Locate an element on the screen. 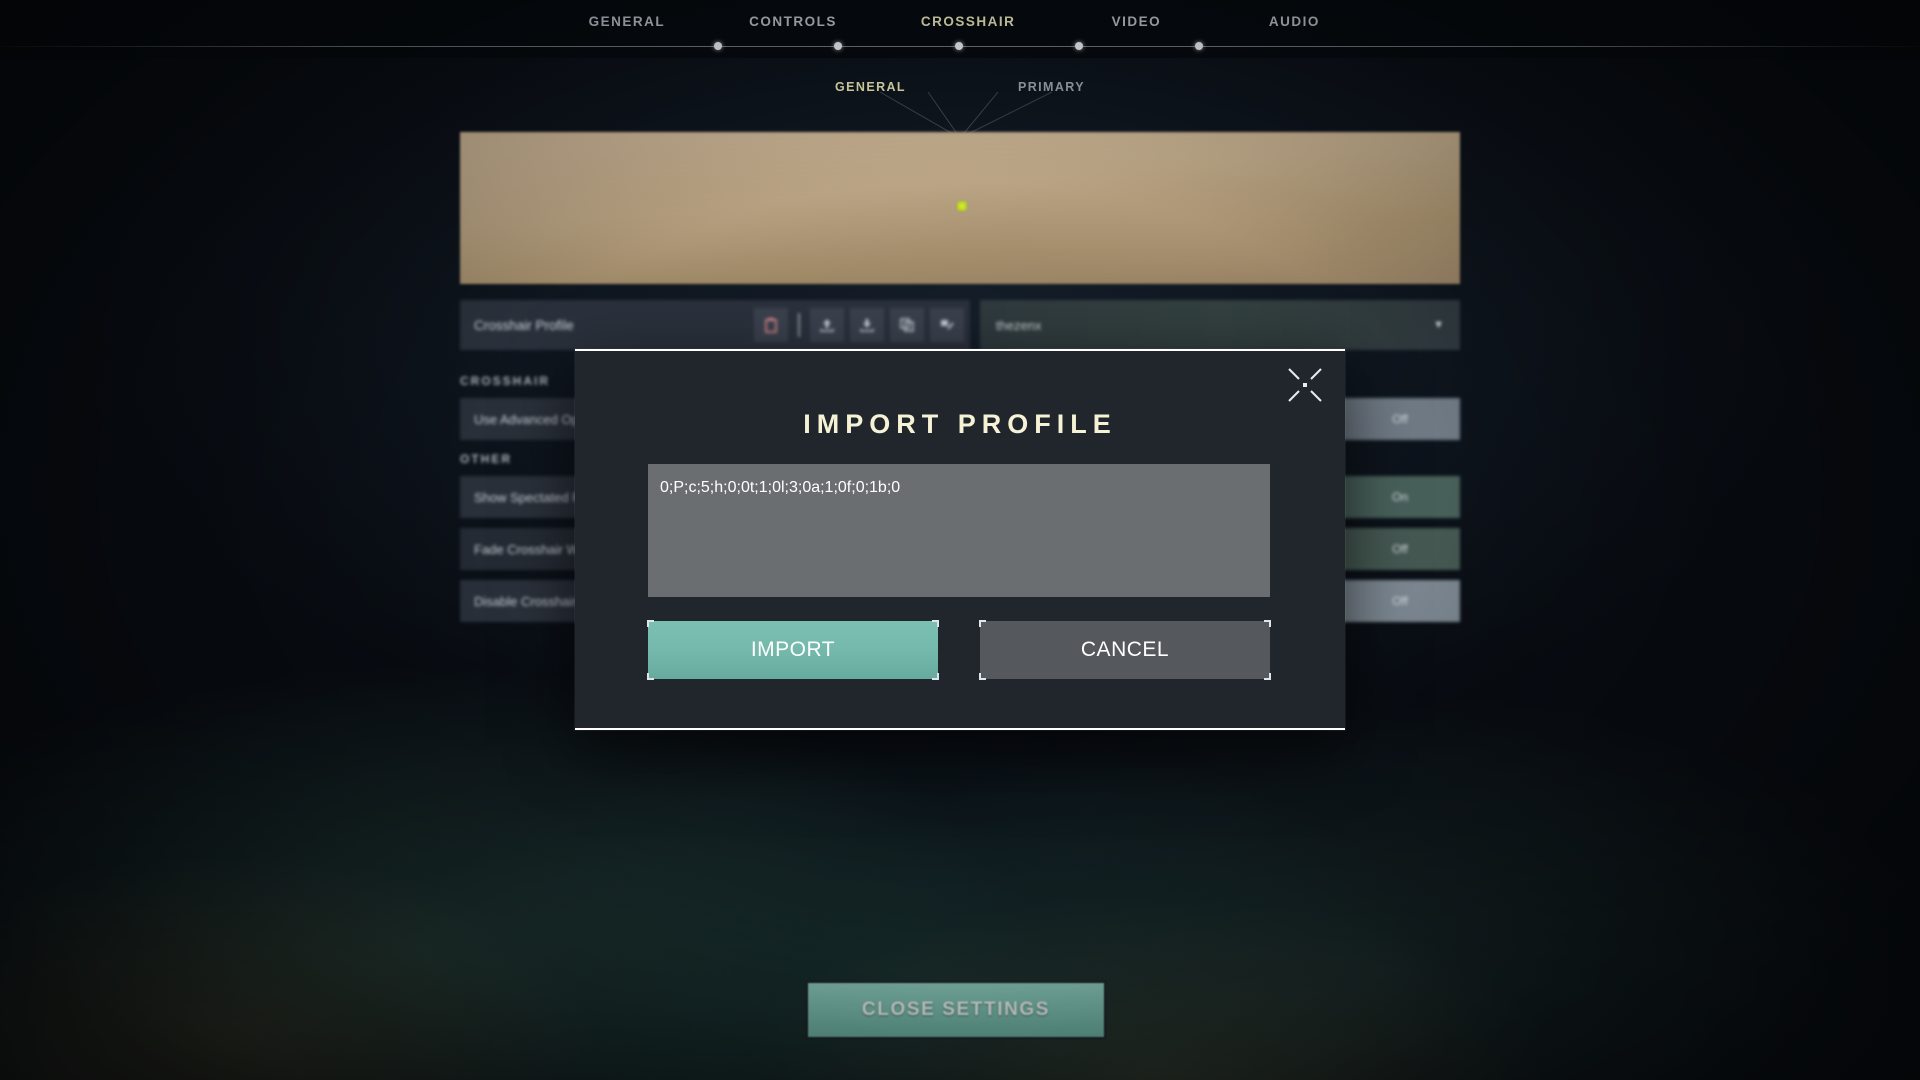 This screenshot has height=1080, width=1920. profile-action-icons is located at coordinates (862, 325).